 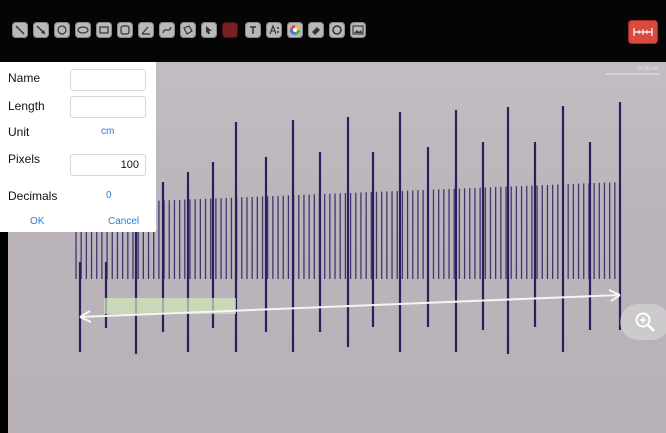 What do you see at coordinates (295, 30) in the screenshot?
I see `color-wheel-icon` at bounding box center [295, 30].